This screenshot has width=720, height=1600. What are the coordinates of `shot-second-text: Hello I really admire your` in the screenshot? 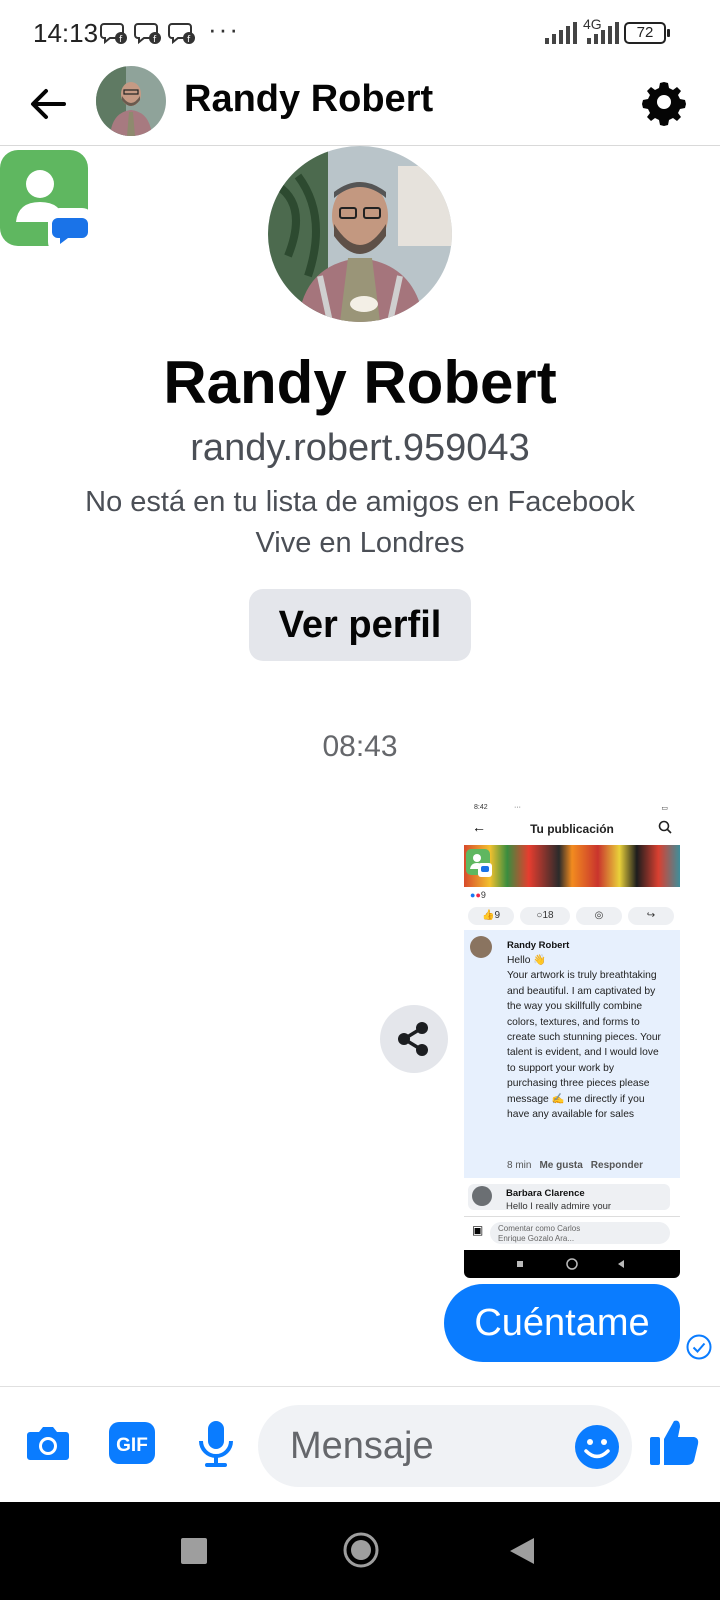 It's located at (559, 1205).